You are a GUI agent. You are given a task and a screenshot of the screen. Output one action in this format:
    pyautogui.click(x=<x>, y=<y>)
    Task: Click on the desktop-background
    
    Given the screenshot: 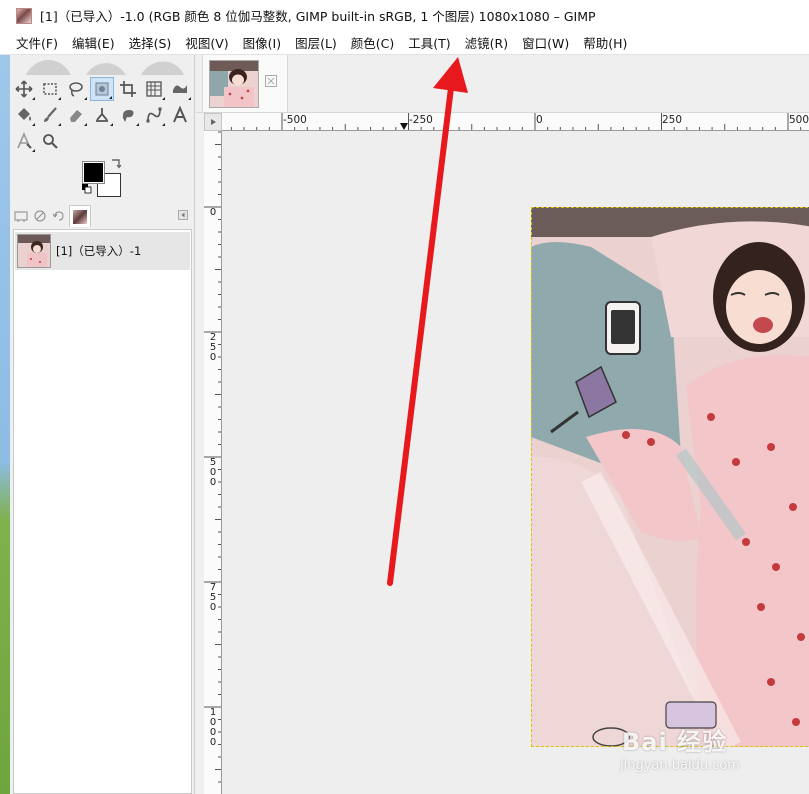 What is the action you would take?
    pyautogui.click(x=5, y=424)
    